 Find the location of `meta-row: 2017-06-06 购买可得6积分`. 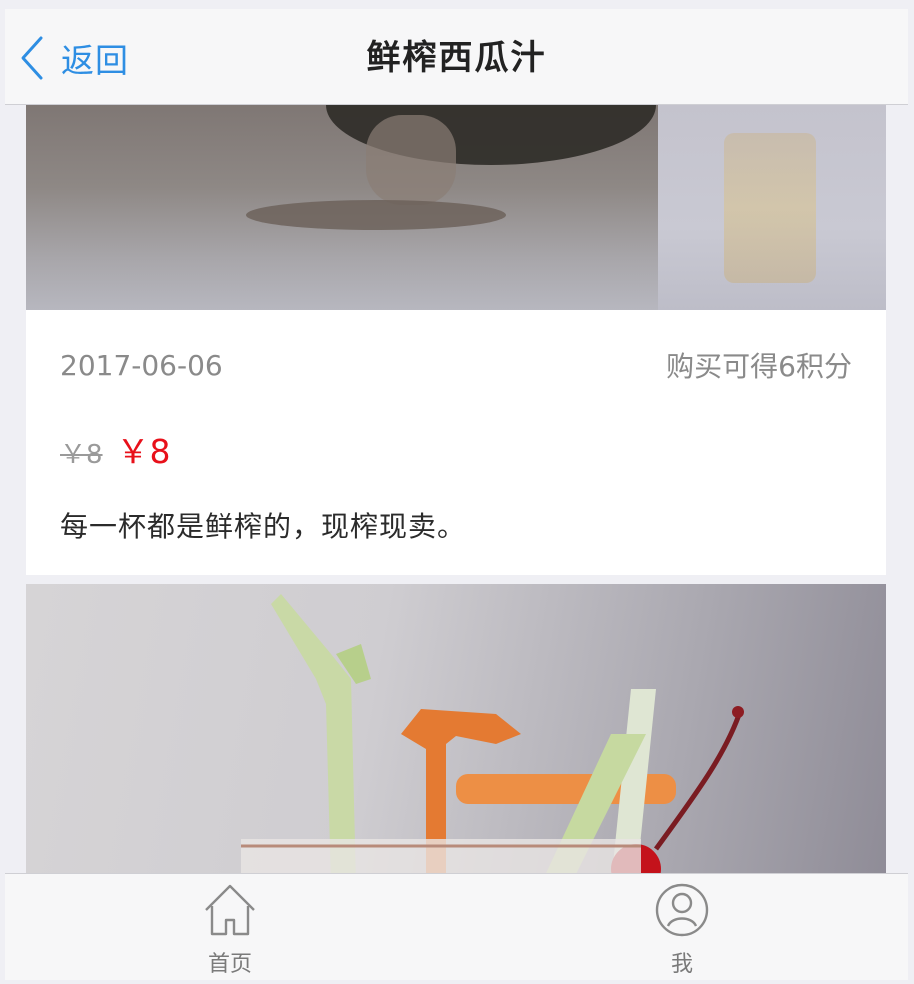

meta-row: 2017-06-06 购买可得6积分 is located at coordinates (456, 365).